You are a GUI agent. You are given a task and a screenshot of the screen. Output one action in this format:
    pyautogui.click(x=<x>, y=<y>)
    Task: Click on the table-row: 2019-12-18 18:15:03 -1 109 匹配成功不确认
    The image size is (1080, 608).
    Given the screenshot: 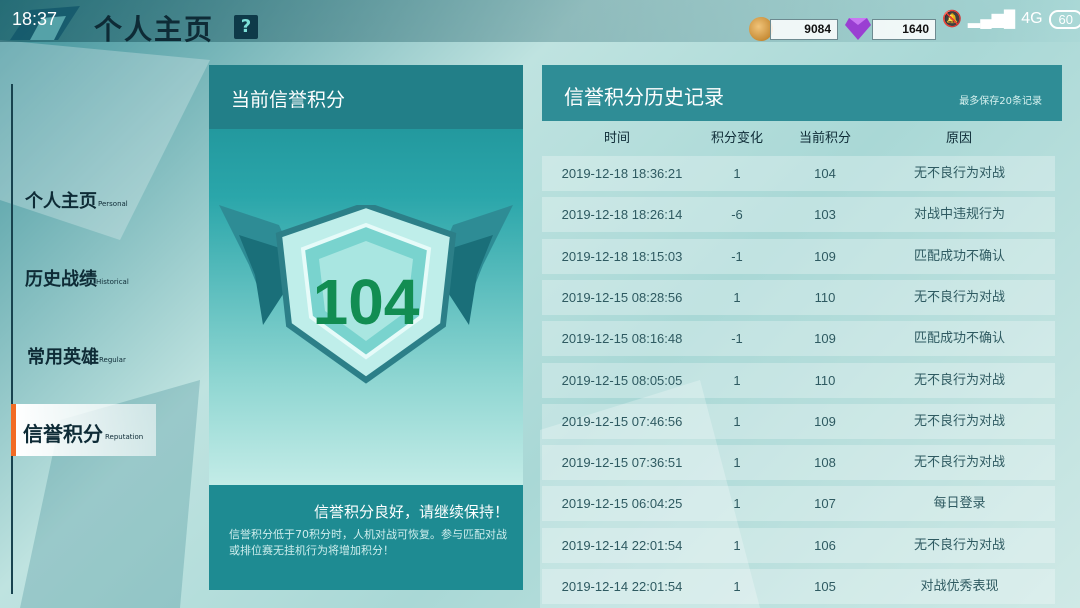 What is the action you would take?
    pyautogui.click(x=798, y=256)
    